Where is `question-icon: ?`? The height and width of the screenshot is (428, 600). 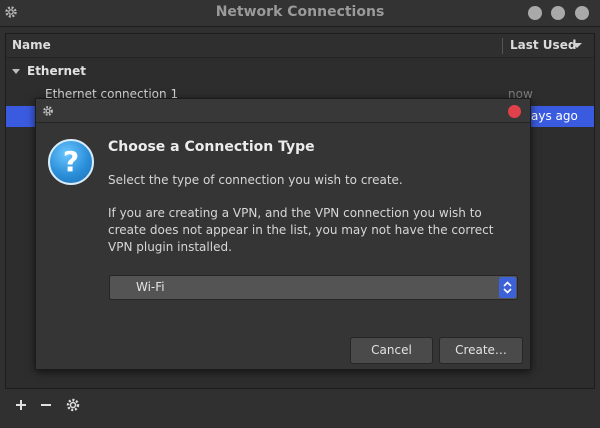 question-icon: ? is located at coordinates (71, 162).